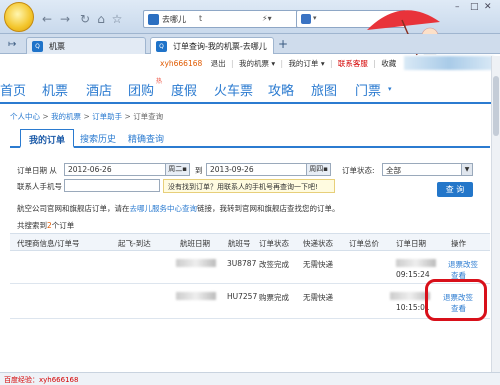 This screenshot has width=500, height=385. I want to click on order-status-value: 全部, so click(393, 170).